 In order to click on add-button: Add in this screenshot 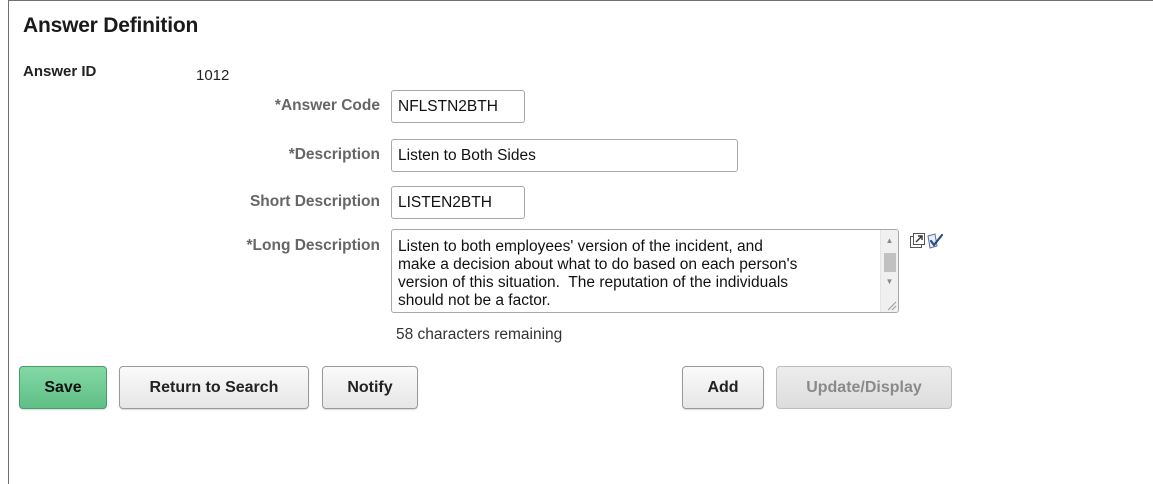, I will do `click(723, 387)`.